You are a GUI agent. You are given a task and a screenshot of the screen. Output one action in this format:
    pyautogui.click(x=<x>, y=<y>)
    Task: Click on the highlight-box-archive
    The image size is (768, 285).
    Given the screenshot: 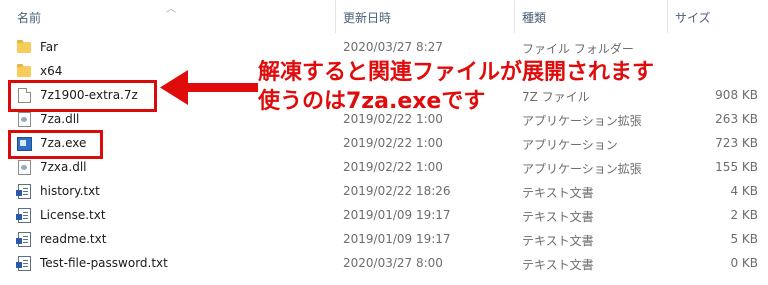 What is the action you would take?
    pyautogui.click(x=82, y=96)
    